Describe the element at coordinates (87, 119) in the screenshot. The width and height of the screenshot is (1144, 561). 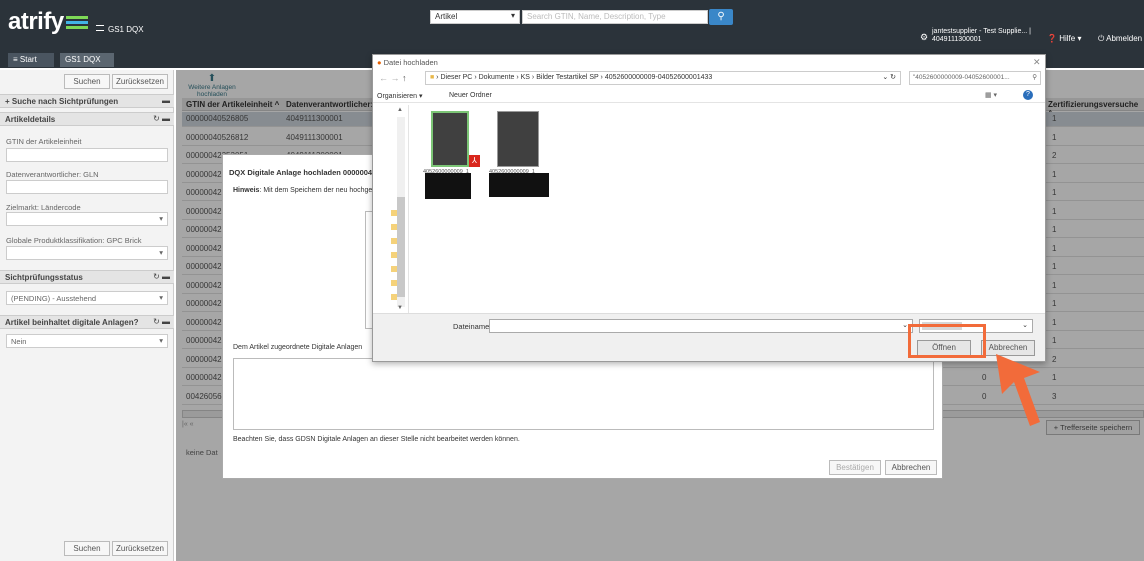
I see `section-article-details: Artikeldetails ↻ ▬` at that location.